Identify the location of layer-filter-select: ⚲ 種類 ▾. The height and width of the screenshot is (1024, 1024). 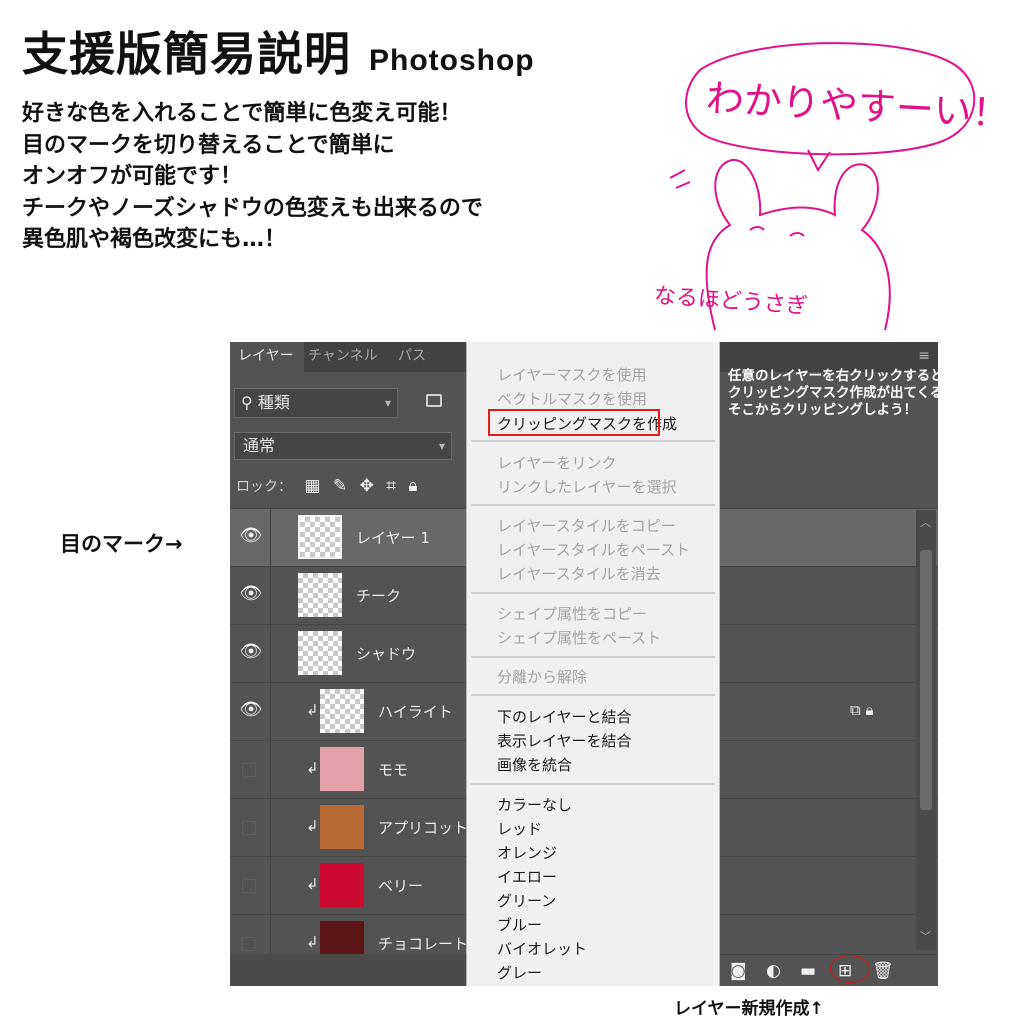
(316, 403).